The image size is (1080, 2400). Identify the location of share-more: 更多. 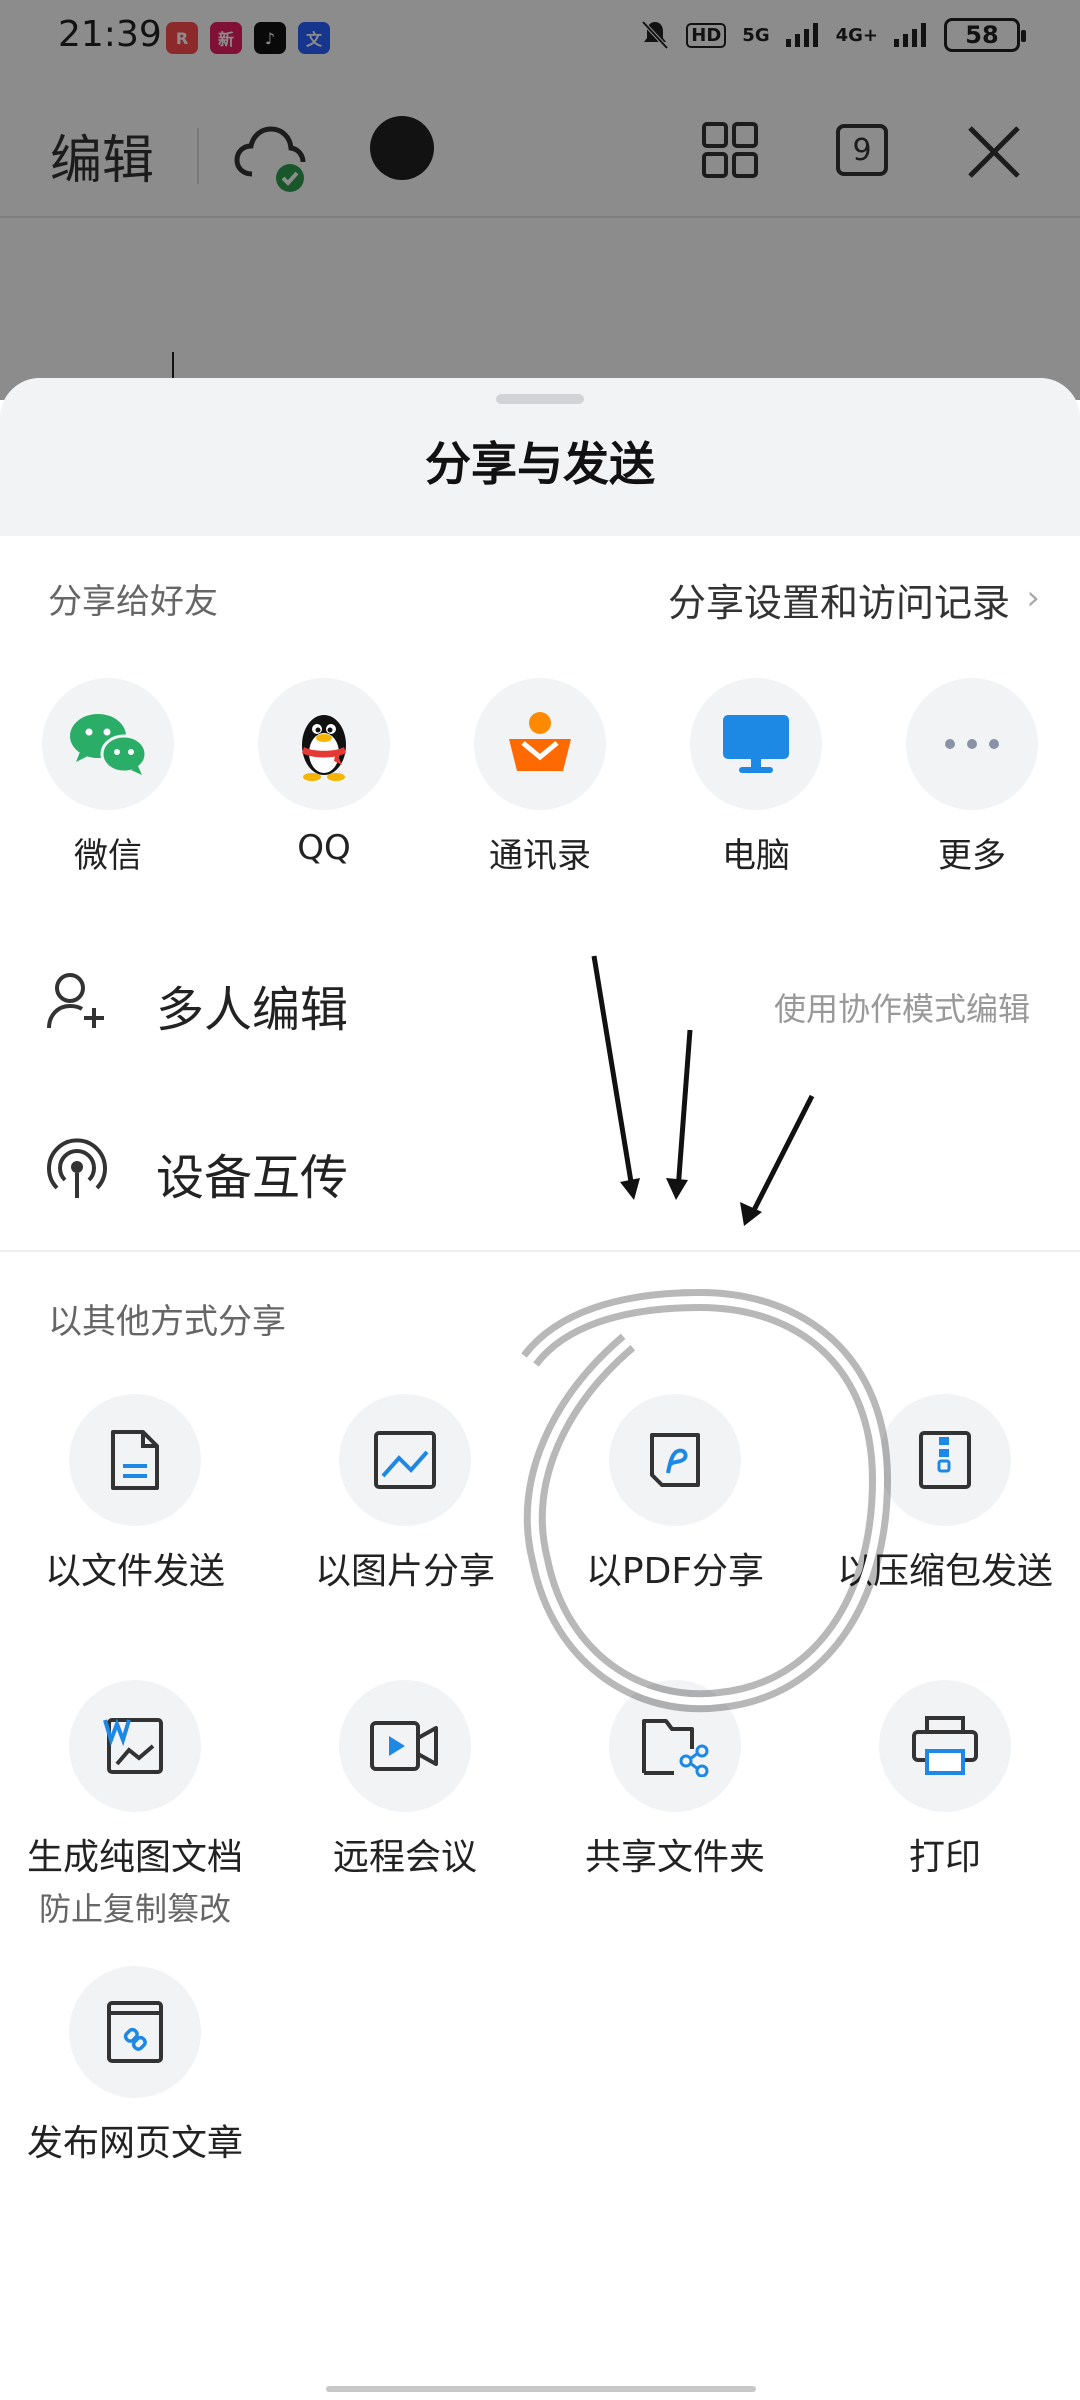
(972, 777).